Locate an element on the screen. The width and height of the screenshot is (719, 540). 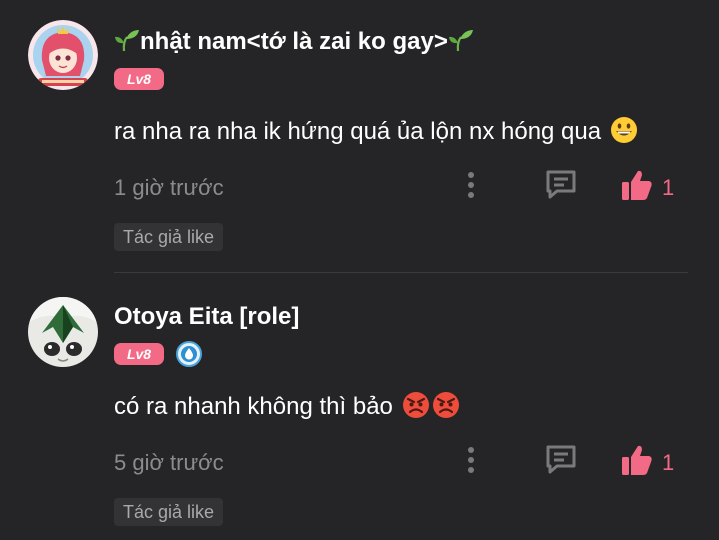
username: nhật nam<tớ là zai ko gay> is located at coordinates (294, 42).